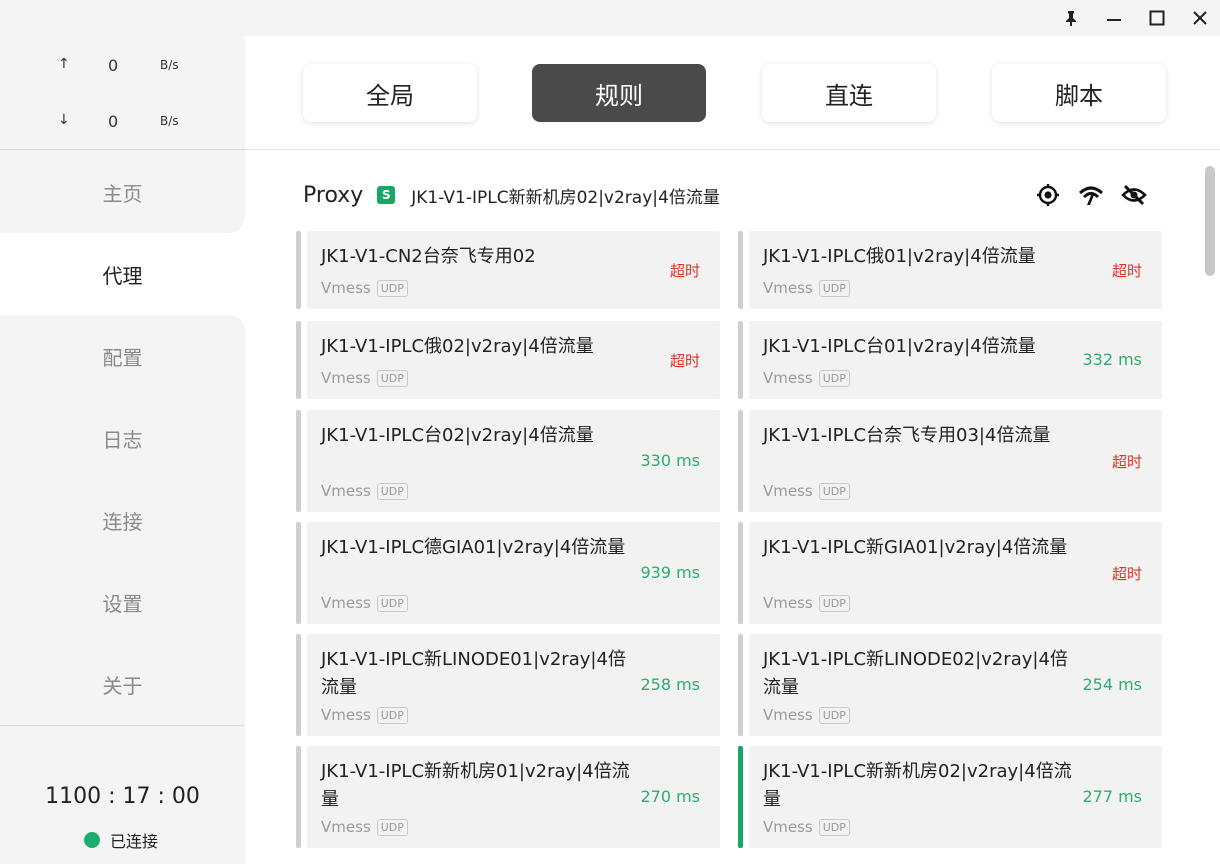 This screenshot has width=1220, height=864. What do you see at coordinates (670, 572) in the screenshot?
I see `proxy-delay: 939 ms` at bounding box center [670, 572].